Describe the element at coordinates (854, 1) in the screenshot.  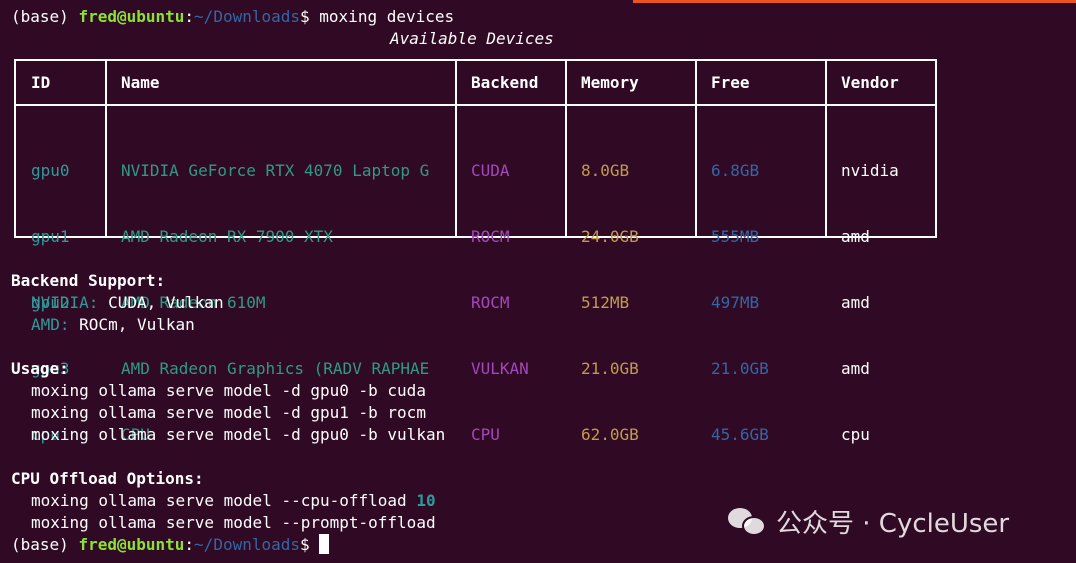
I see `window-accent-bar` at that location.